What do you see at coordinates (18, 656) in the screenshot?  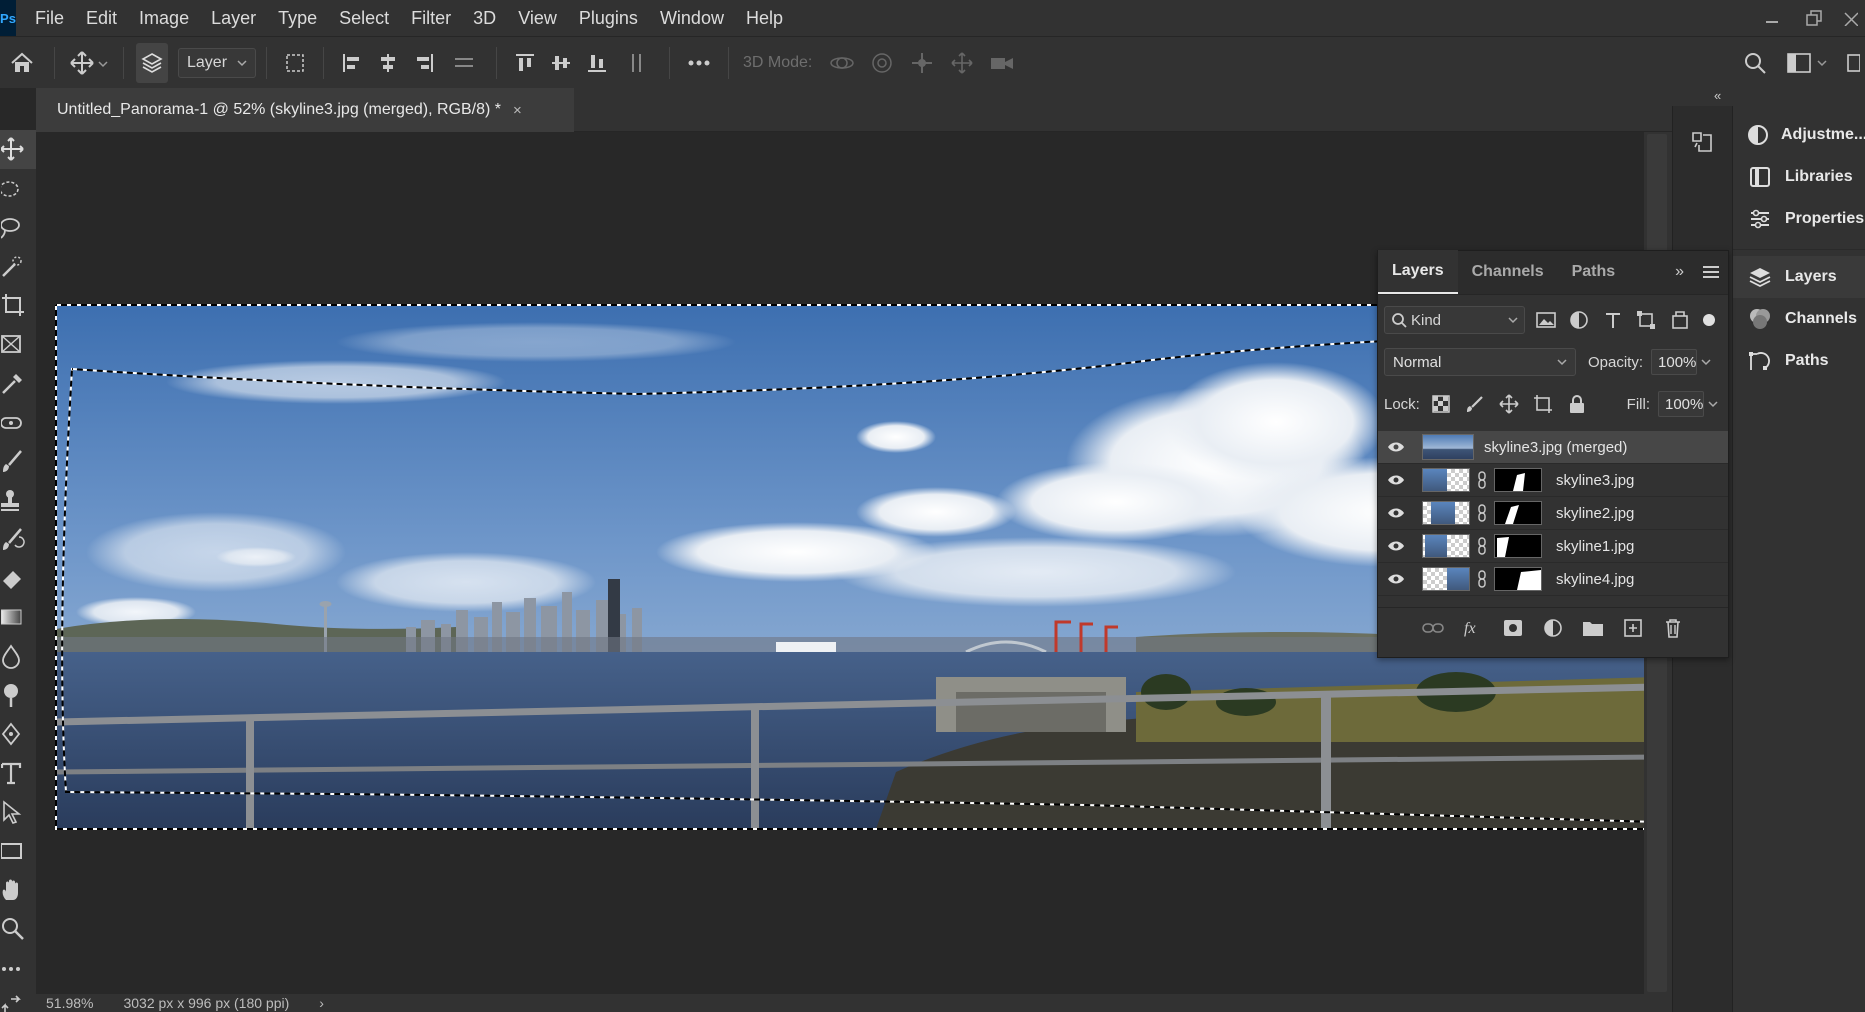 I see `blur-tool` at bounding box center [18, 656].